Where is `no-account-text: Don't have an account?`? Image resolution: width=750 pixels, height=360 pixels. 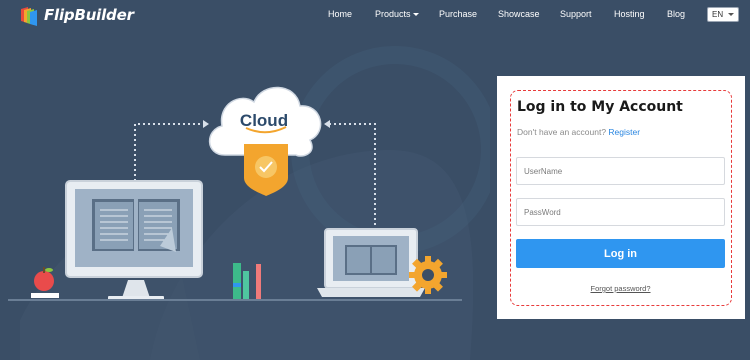
no-account-text: Don't have an account? is located at coordinates (562, 132).